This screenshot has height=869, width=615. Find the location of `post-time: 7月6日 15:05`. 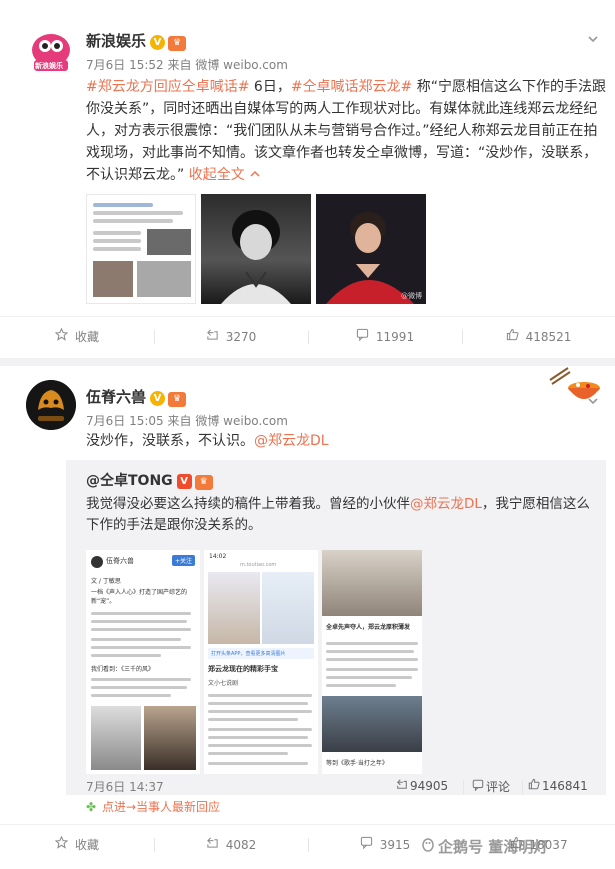

post-time: 7月6日 15:05 is located at coordinates (125, 421).